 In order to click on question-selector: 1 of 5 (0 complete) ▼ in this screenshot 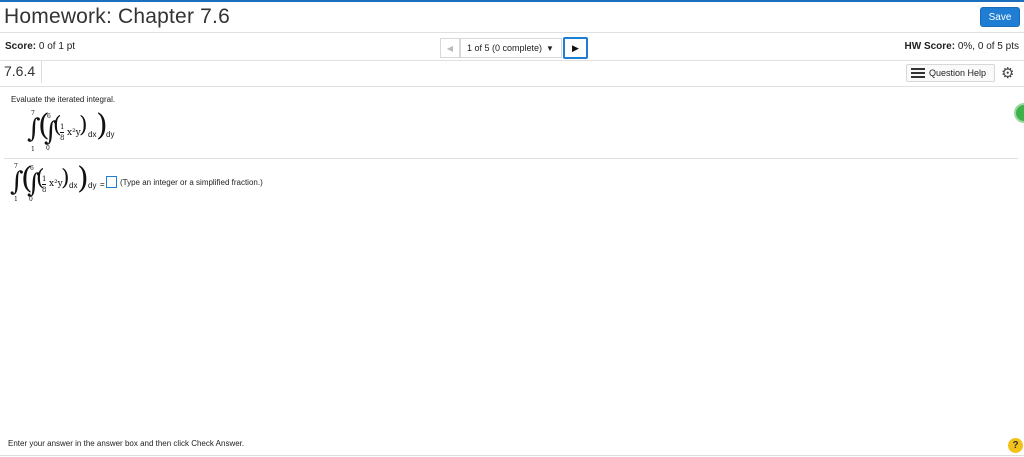, I will do `click(511, 48)`.